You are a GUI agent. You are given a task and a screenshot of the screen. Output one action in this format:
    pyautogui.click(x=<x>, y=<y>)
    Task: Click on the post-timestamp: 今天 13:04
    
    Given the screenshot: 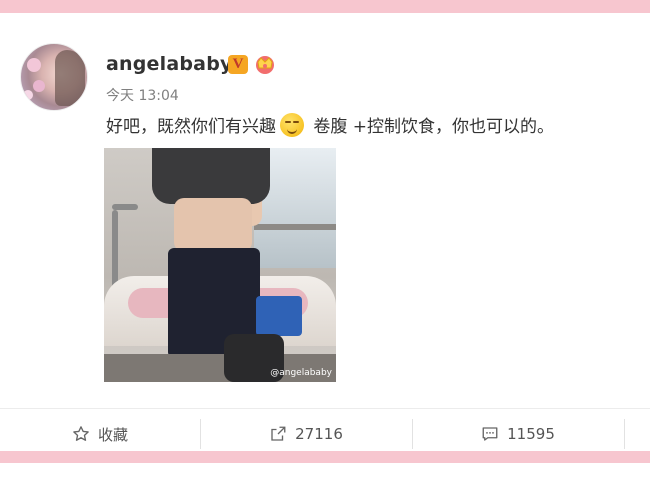 What is the action you would take?
    pyautogui.click(x=142, y=95)
    